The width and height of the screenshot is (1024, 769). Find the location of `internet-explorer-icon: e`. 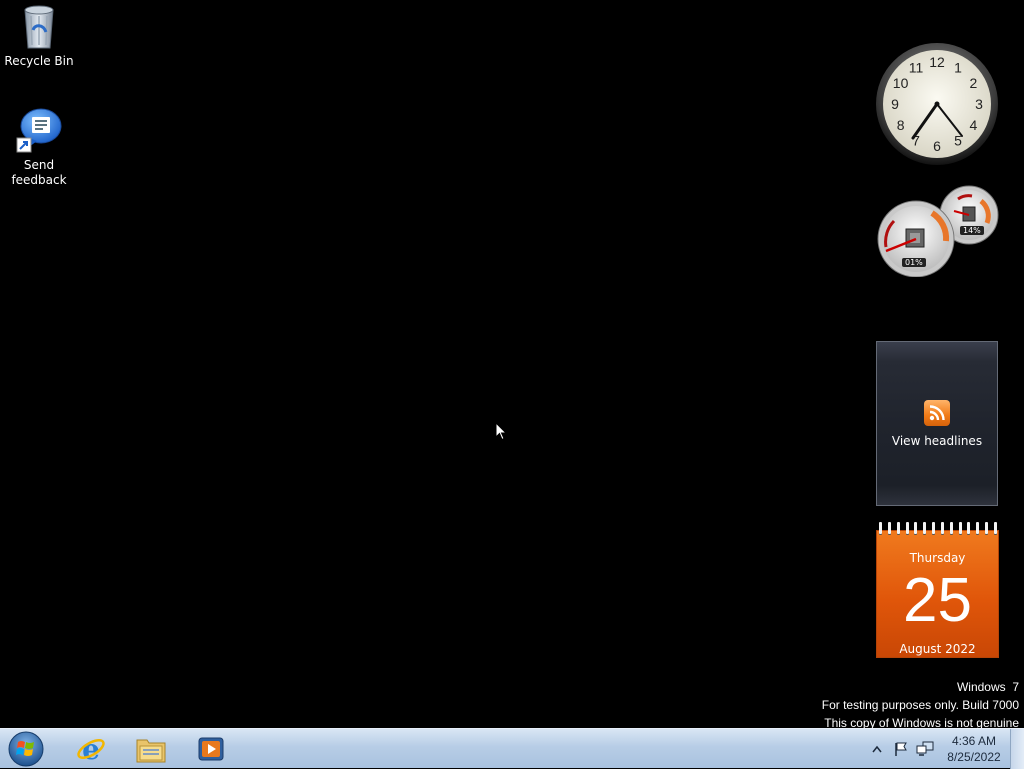

internet-explorer-icon: e is located at coordinates (91, 749).